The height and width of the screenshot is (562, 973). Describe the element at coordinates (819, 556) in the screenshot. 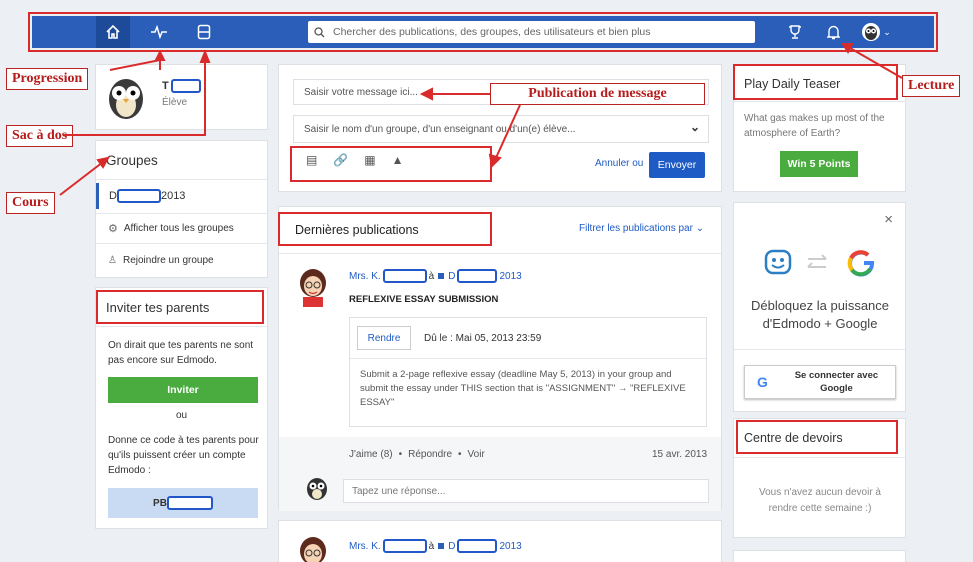

I see `next-card` at that location.